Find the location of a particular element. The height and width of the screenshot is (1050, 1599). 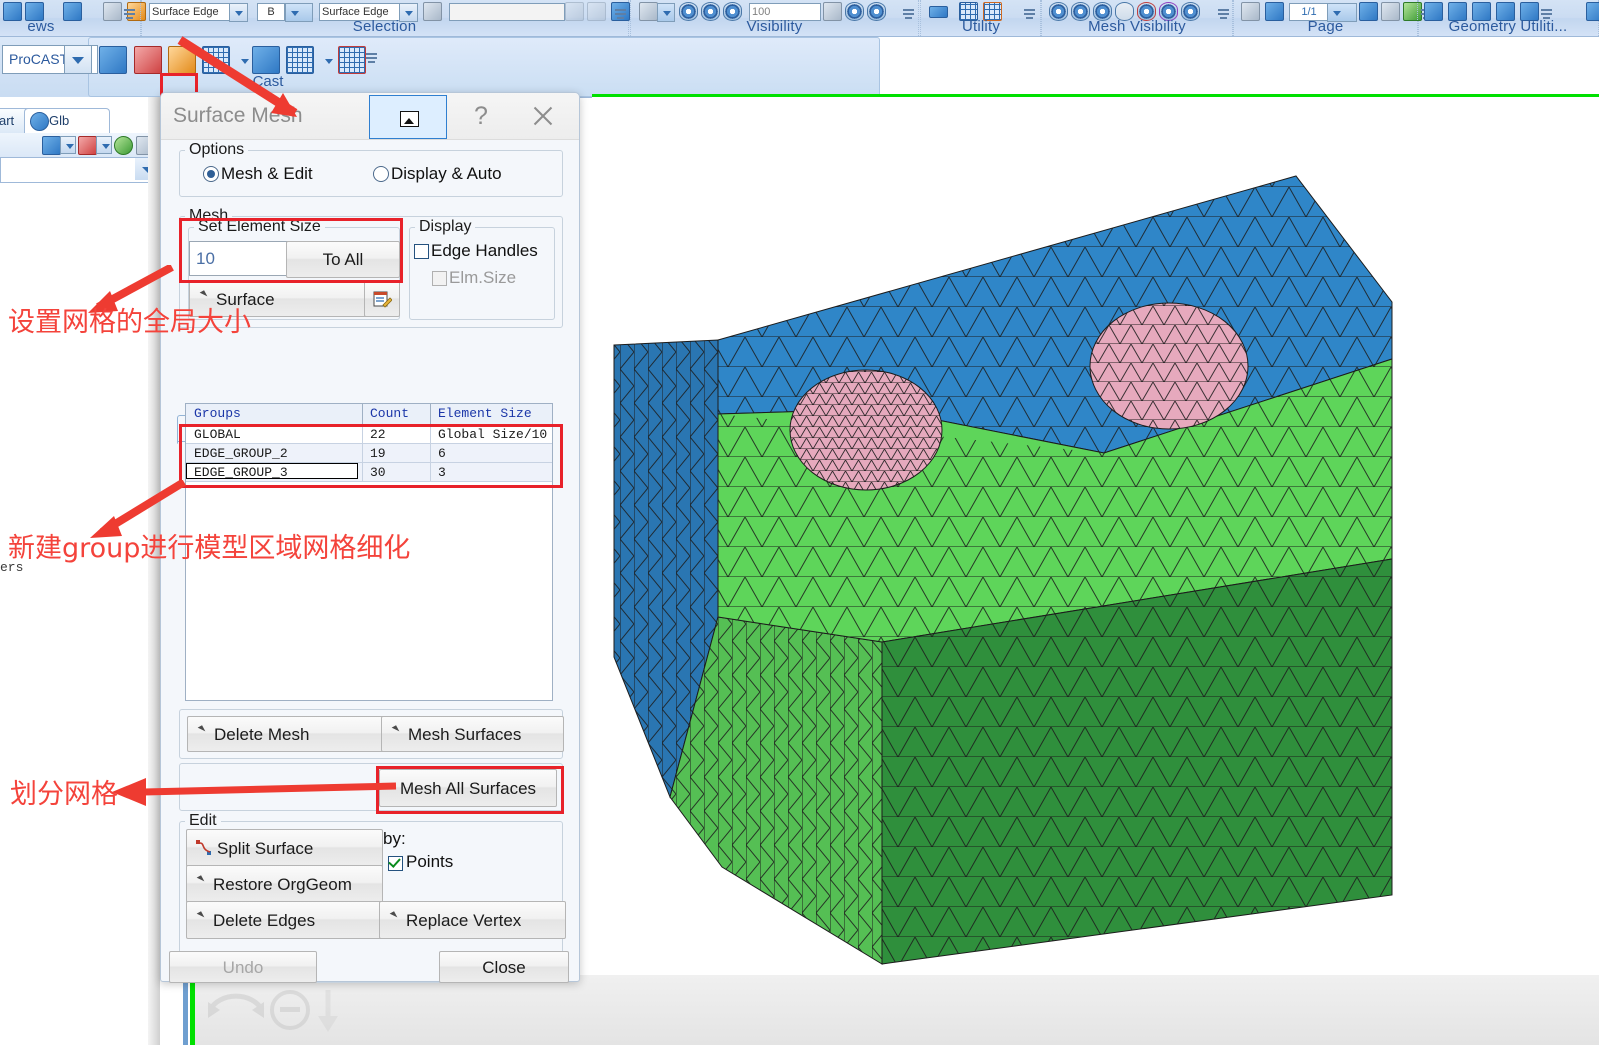

ribbon-group-mesh-visibility: Mesh Visibility is located at coordinates (1137, 18).